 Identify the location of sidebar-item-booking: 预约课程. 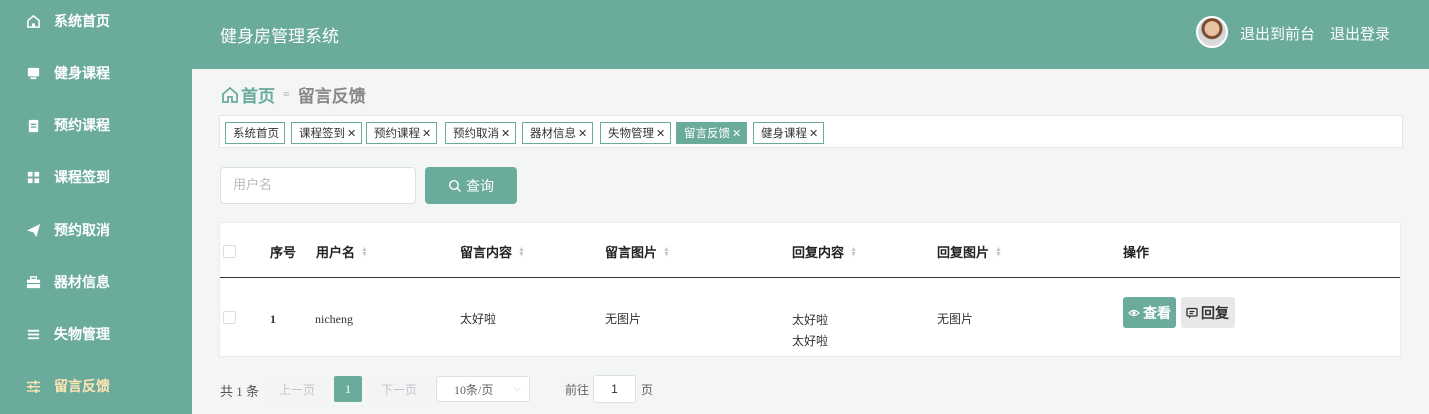
(96, 125).